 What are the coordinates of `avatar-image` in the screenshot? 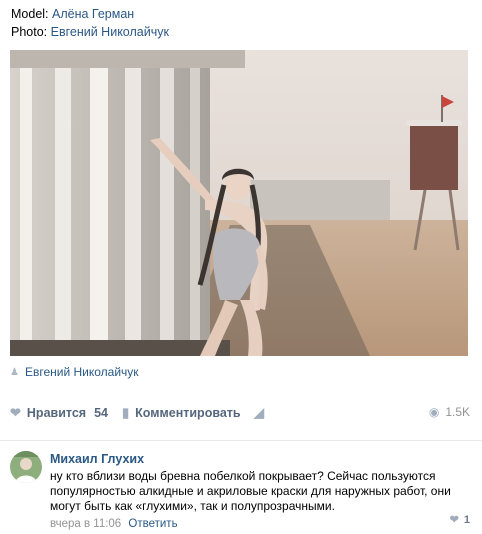 It's located at (26, 467).